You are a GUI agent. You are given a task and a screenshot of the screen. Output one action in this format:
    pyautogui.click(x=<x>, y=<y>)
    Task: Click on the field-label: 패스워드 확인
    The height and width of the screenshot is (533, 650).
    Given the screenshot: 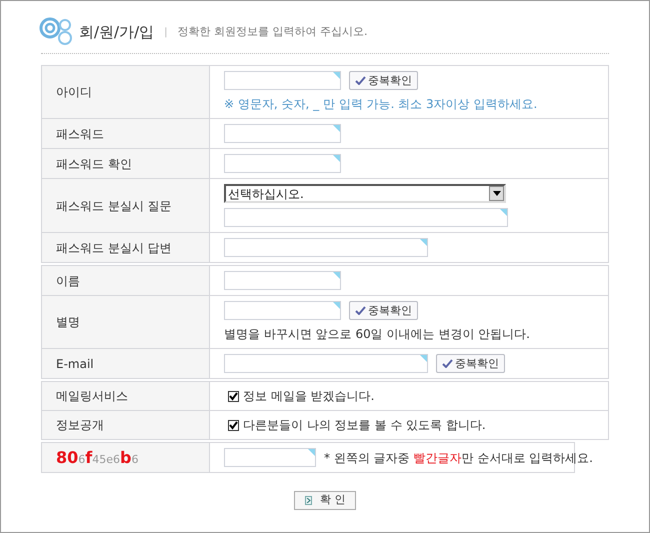 What is the action you would take?
    pyautogui.click(x=94, y=164)
    